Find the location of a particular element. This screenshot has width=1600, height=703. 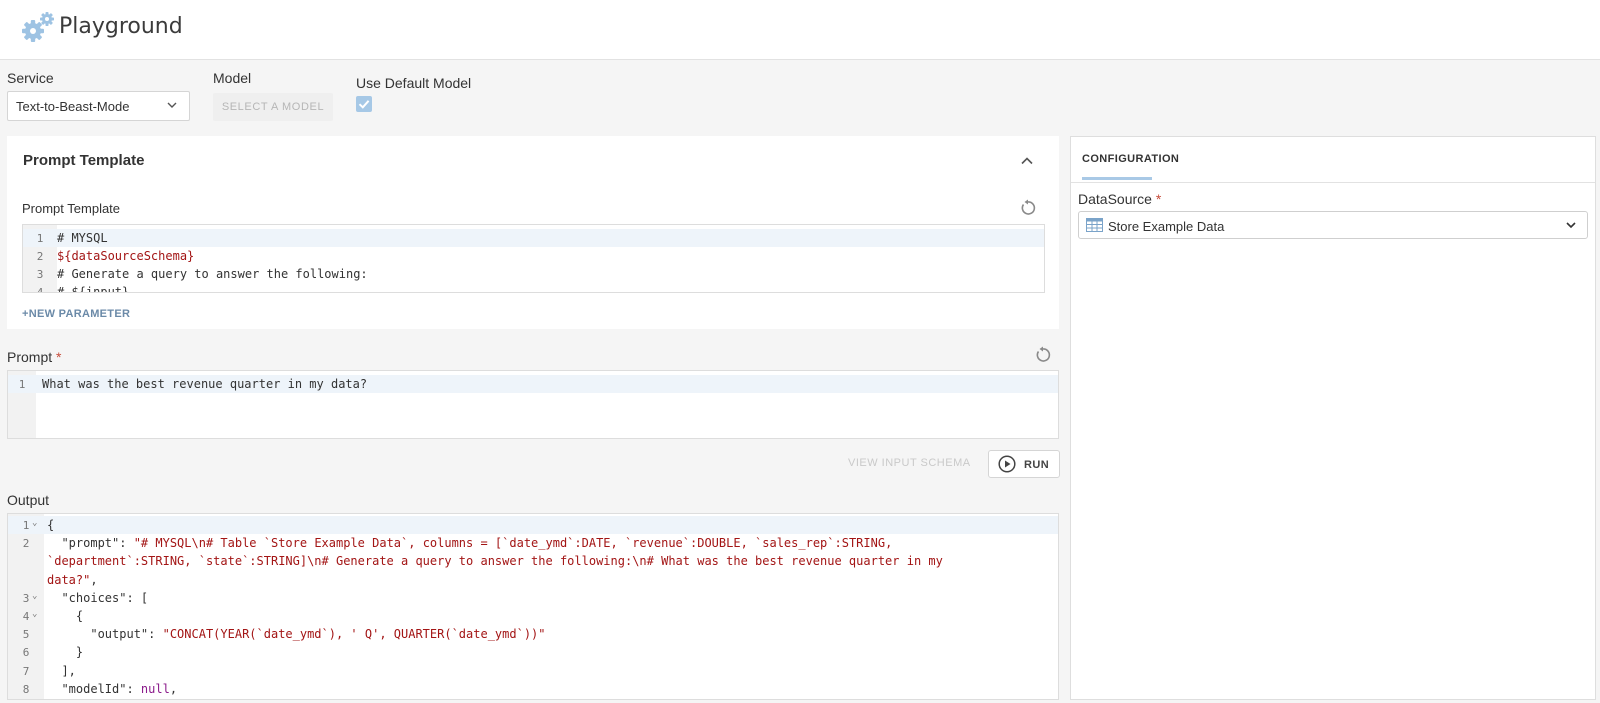

gears-icon is located at coordinates (38, 27).